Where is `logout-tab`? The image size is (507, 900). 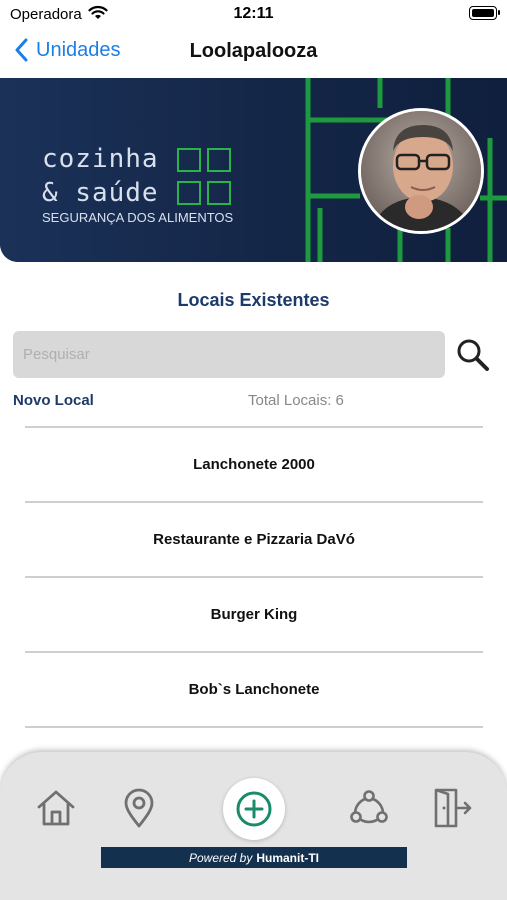 logout-tab is located at coordinates (452, 808).